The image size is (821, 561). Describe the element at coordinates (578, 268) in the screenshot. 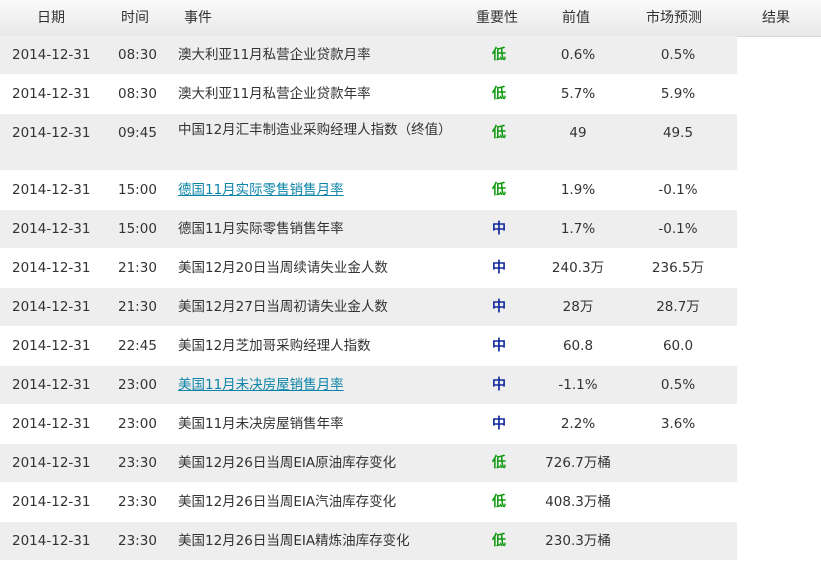

I see `row-previous: 240.3万` at that location.